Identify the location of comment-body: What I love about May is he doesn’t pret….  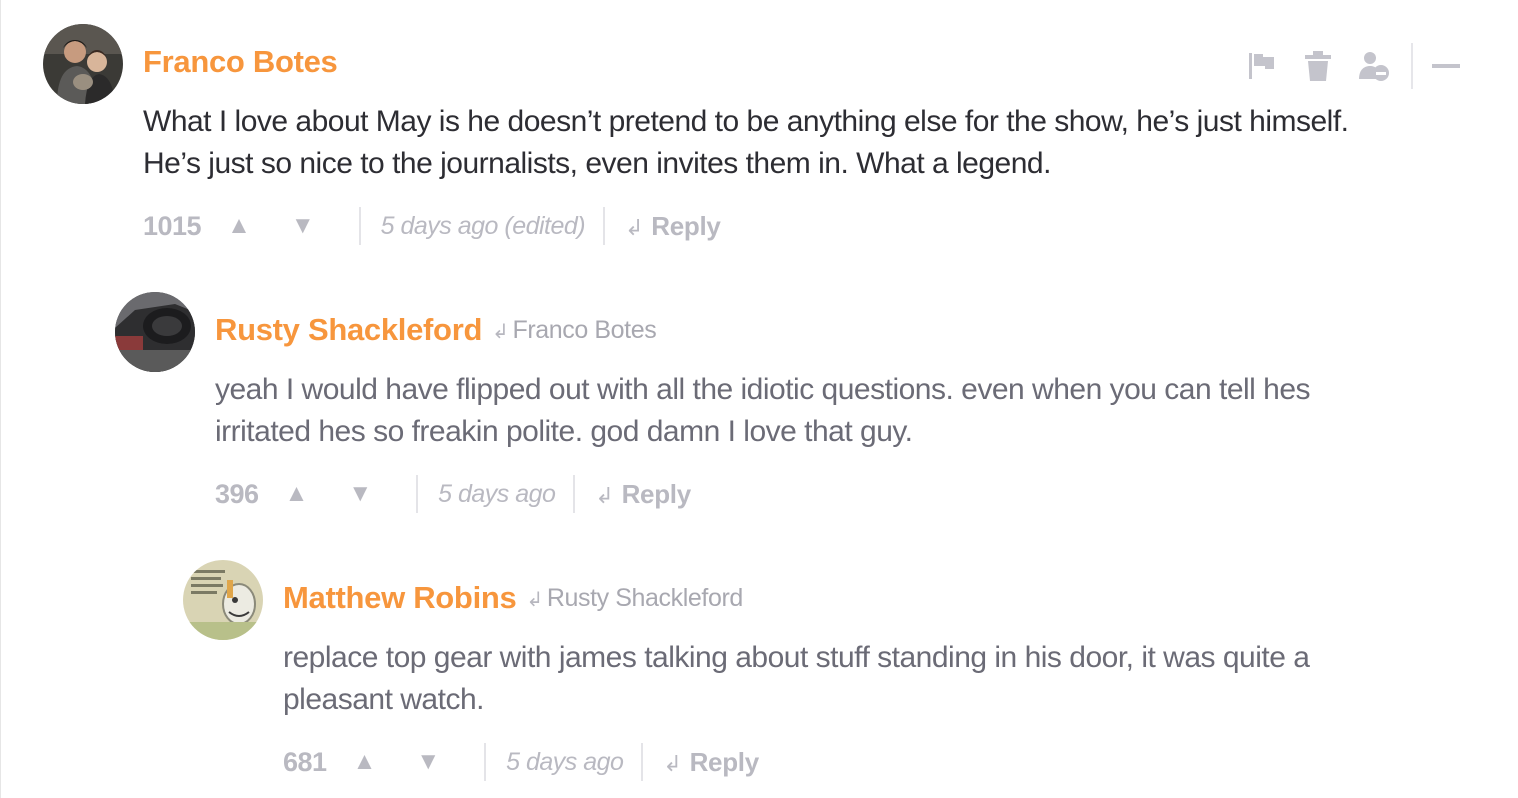
(803, 143).